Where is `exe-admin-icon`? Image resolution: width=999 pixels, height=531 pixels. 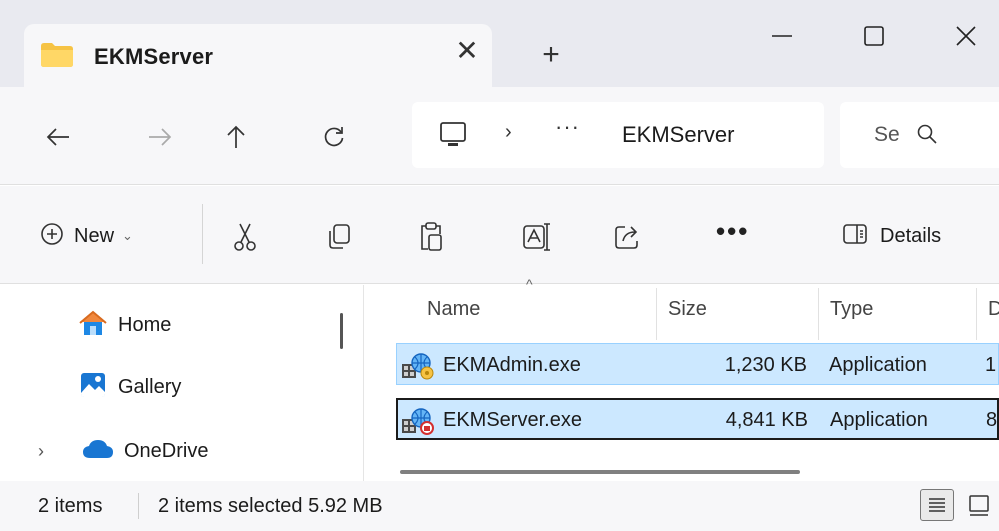 exe-admin-icon is located at coordinates (419, 368).